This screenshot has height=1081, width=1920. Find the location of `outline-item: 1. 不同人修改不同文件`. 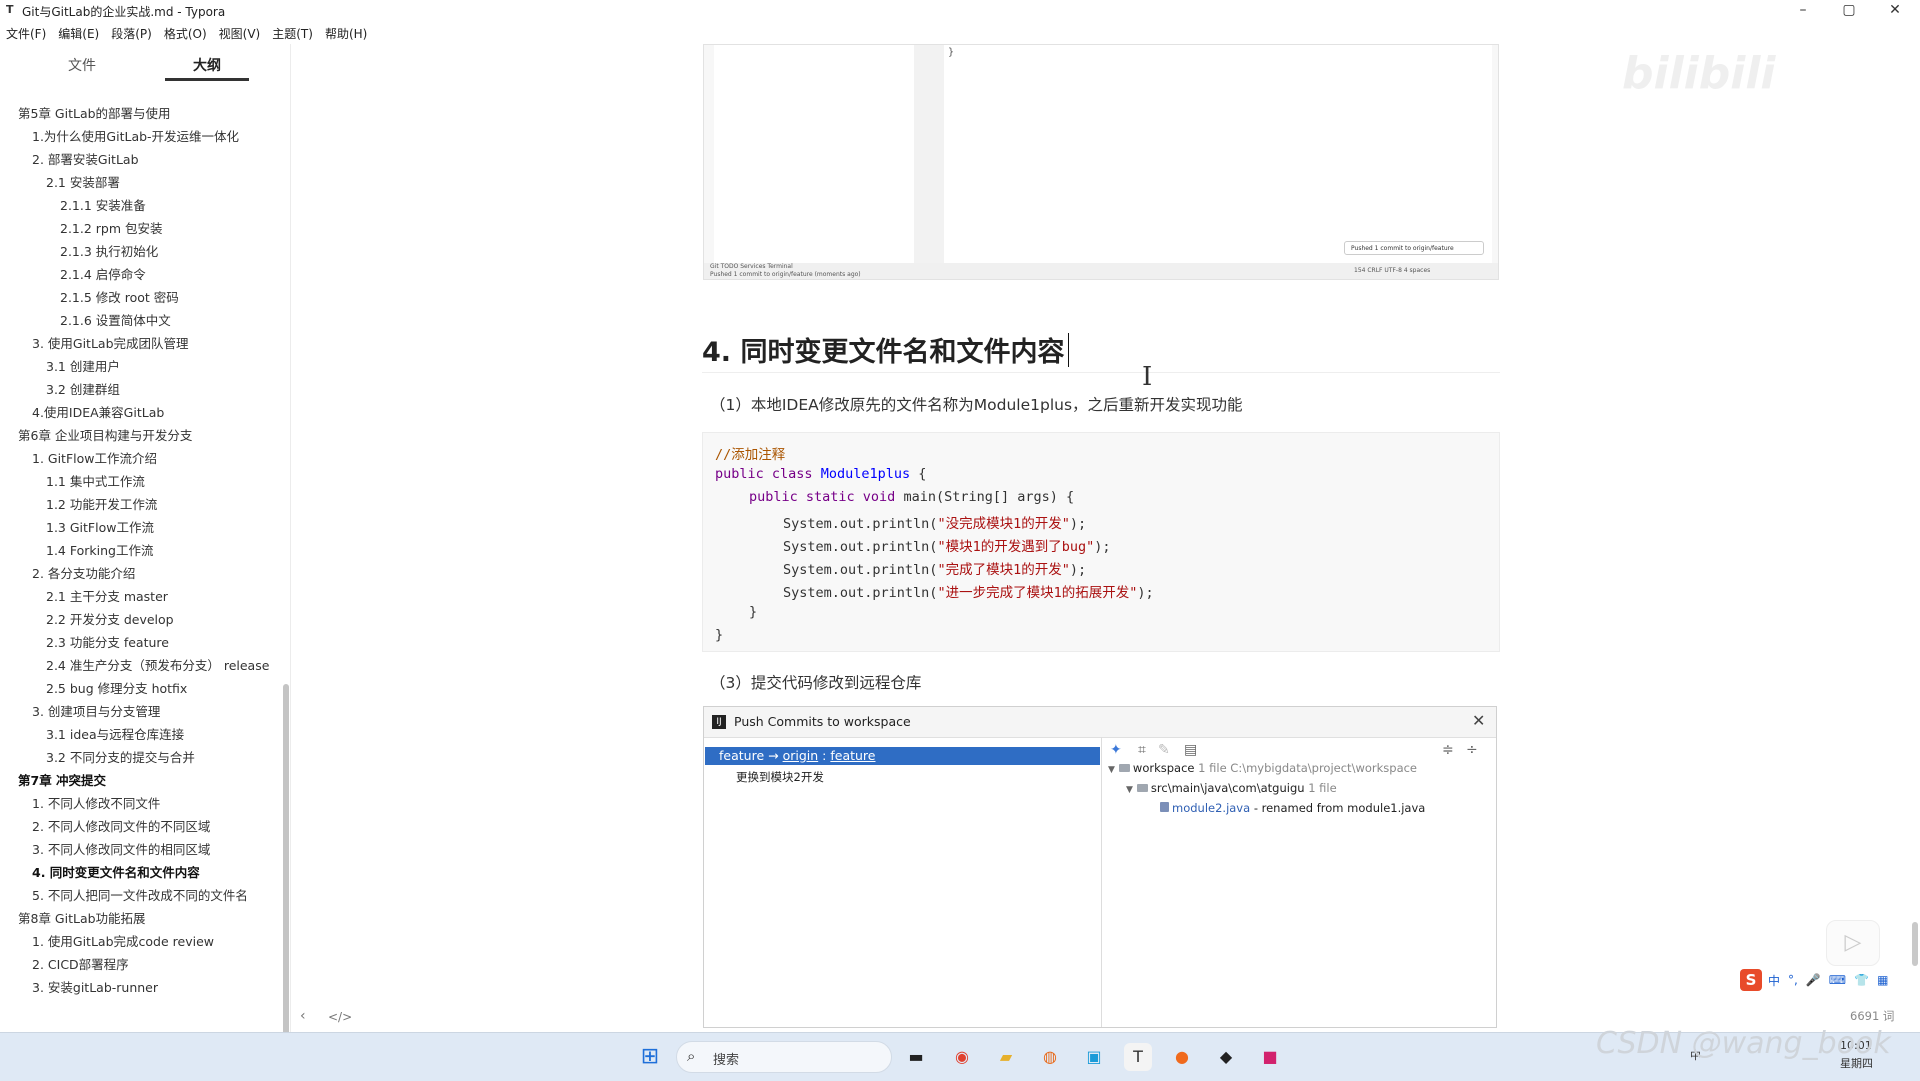

outline-item: 1. 不同人修改不同文件 is located at coordinates (137, 803).